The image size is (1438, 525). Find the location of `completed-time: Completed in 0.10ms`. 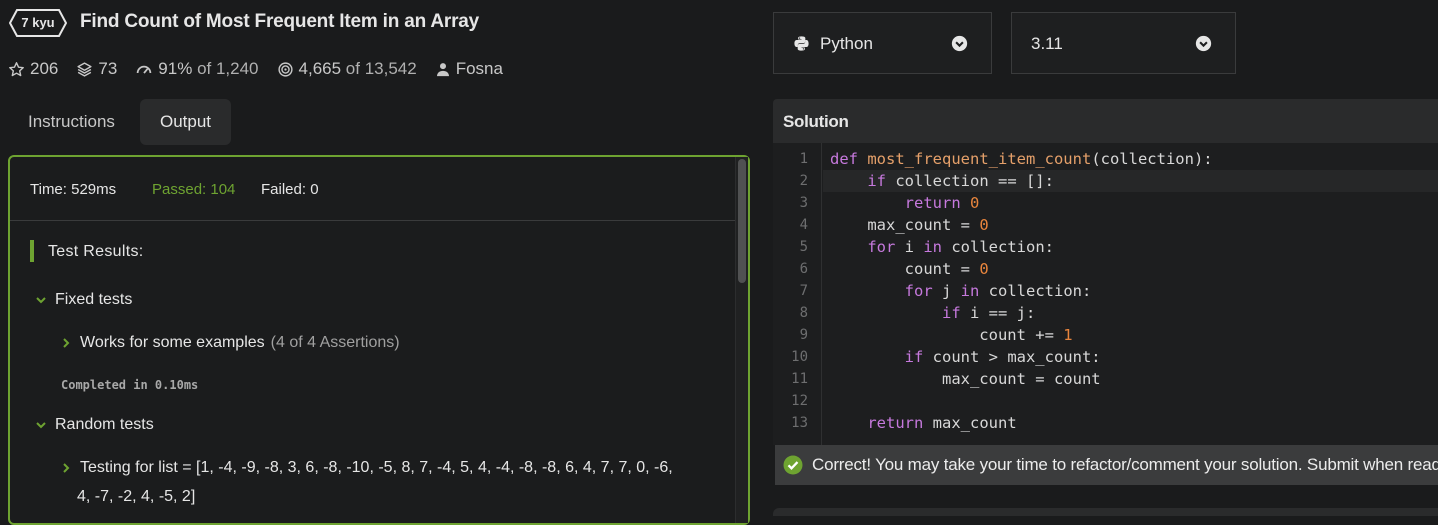

completed-time: Completed in 0.10ms is located at coordinates (130, 385).